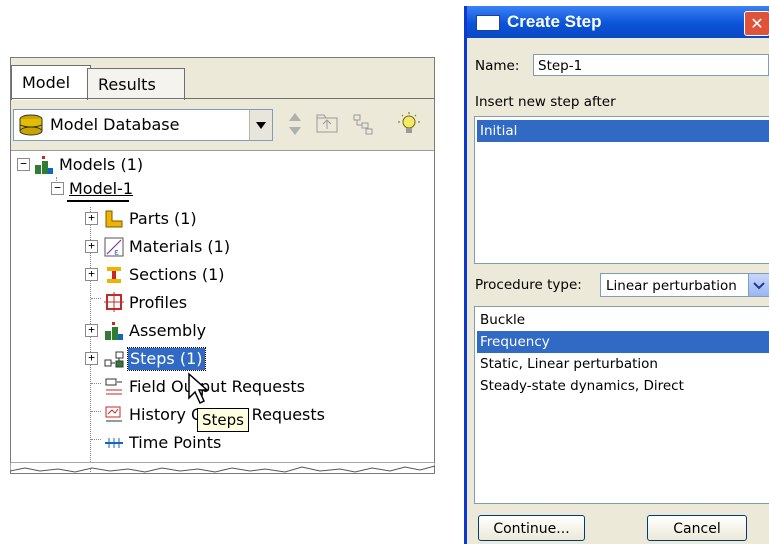 The width and height of the screenshot is (769, 544). I want to click on folder-up-icon, so click(327, 124).